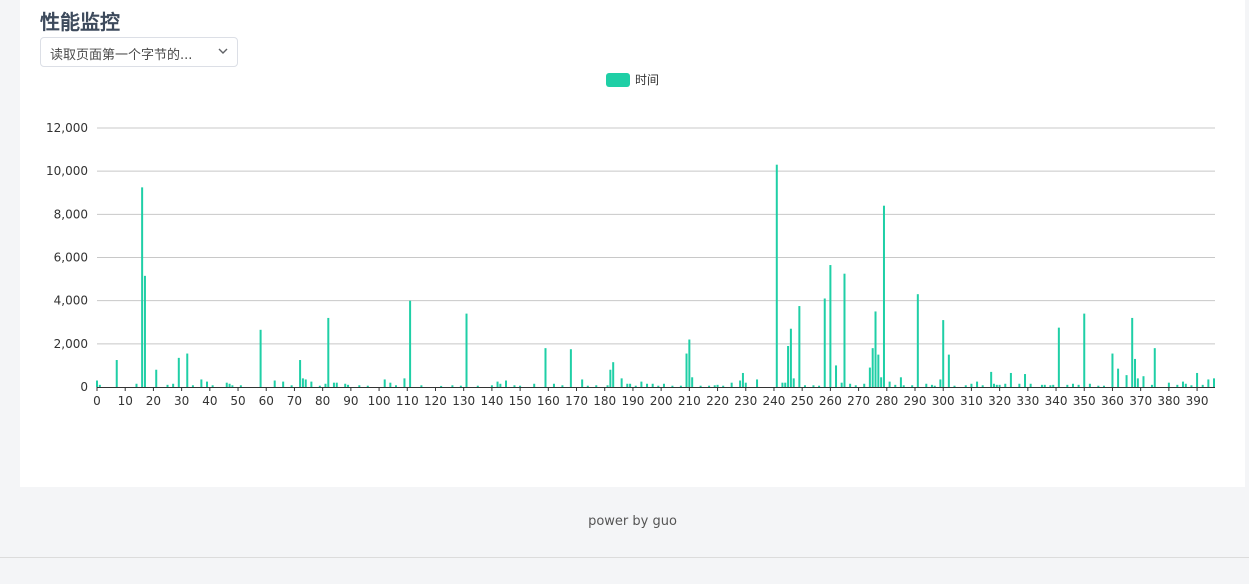 The width and height of the screenshot is (1249, 584). What do you see at coordinates (1197, 401) in the screenshot?
I see `x-tick-label: 390` at bounding box center [1197, 401].